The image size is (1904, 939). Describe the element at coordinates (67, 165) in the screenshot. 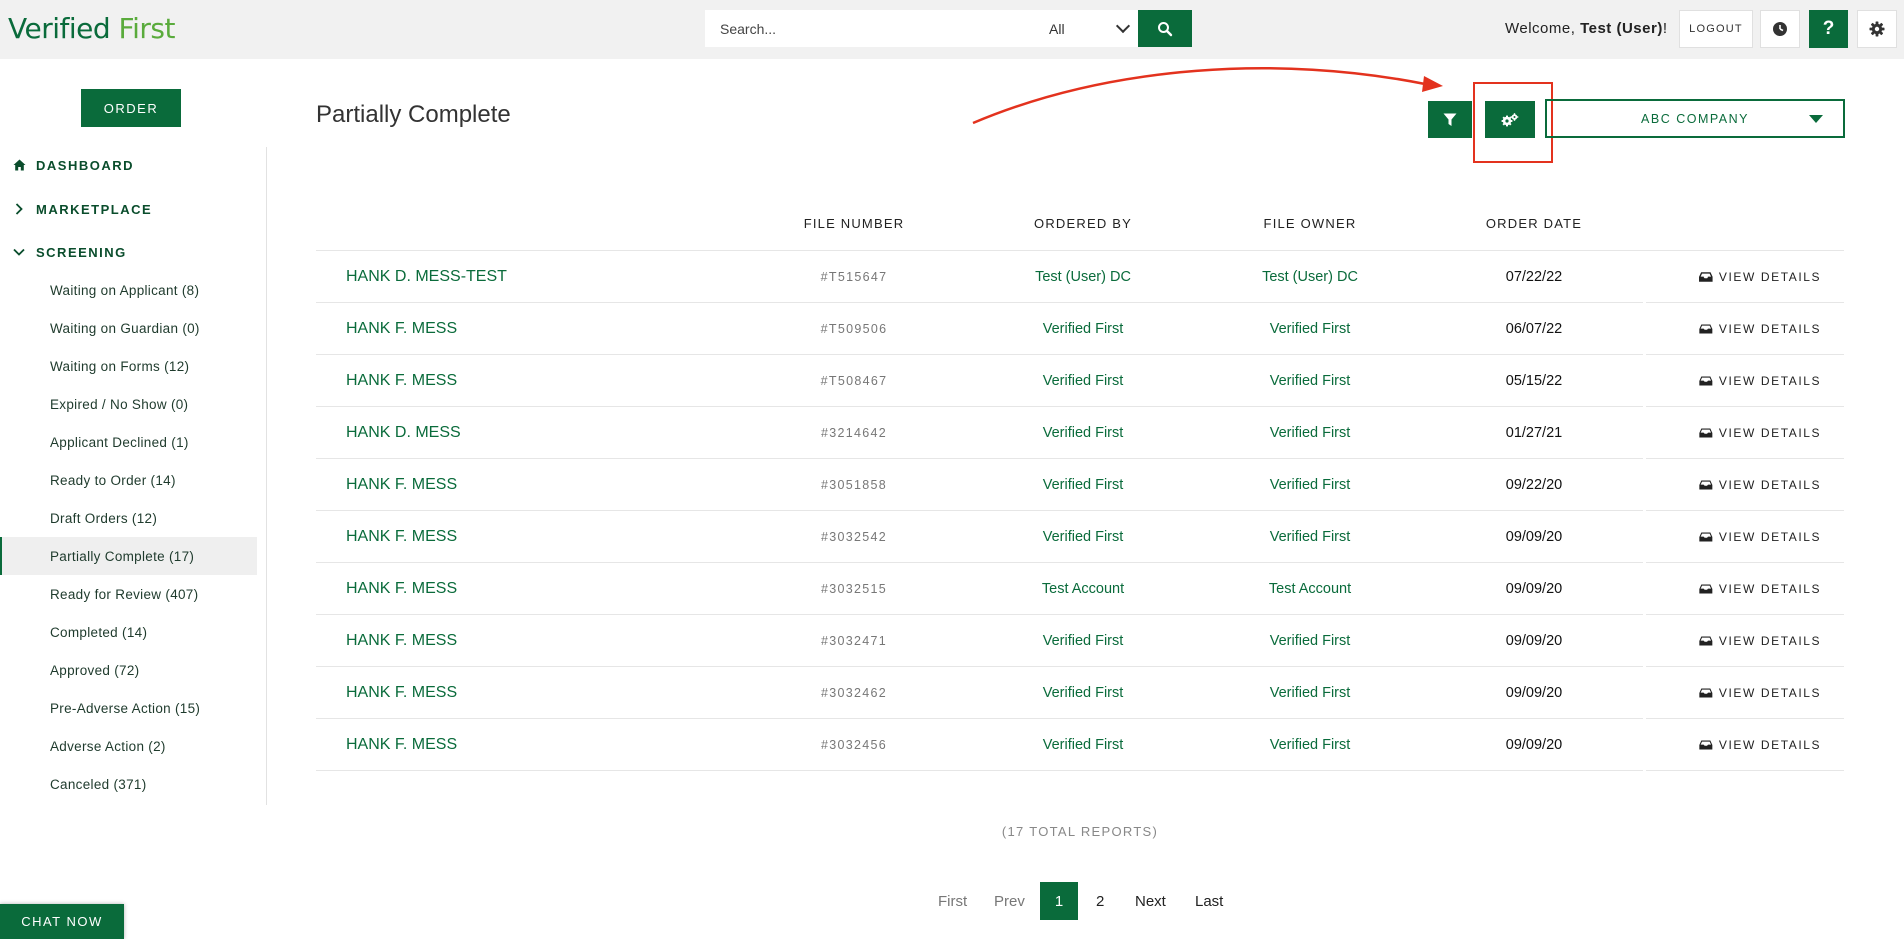

I see `sidebar-item-dashboard: DASHBOARD` at that location.